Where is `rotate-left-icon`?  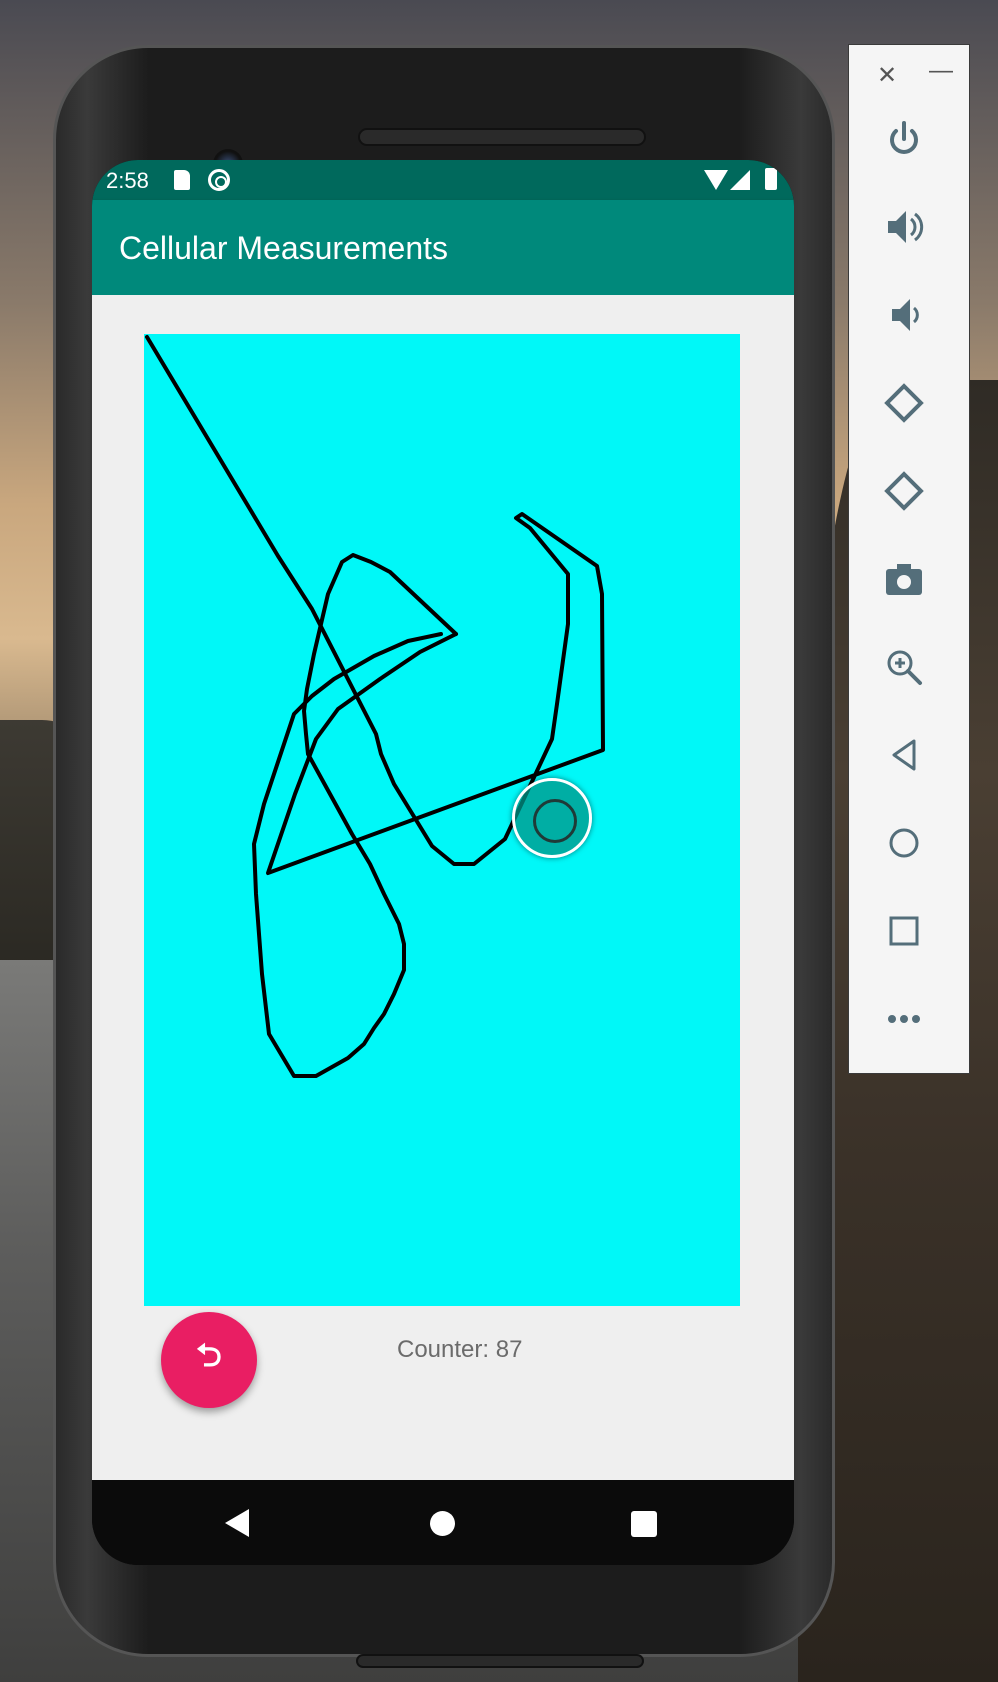
rotate-left-icon is located at coordinates (904, 403).